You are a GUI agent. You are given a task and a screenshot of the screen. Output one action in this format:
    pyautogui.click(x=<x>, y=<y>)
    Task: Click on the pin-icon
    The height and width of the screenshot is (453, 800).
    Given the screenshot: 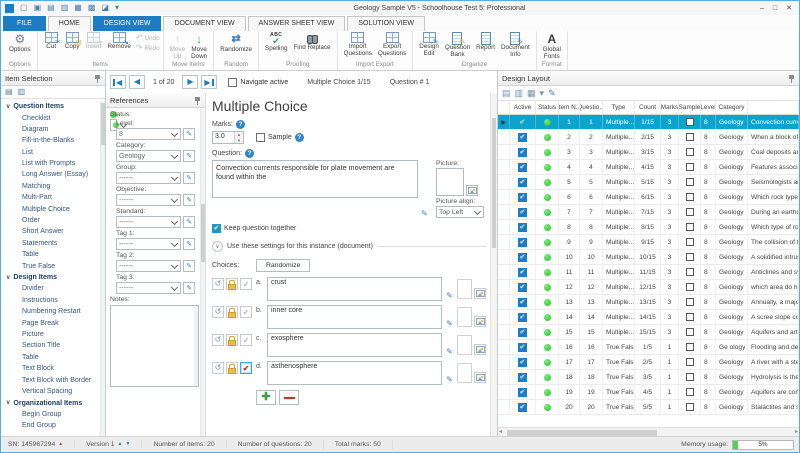 What is the action you would take?
    pyautogui.click(x=198, y=100)
    